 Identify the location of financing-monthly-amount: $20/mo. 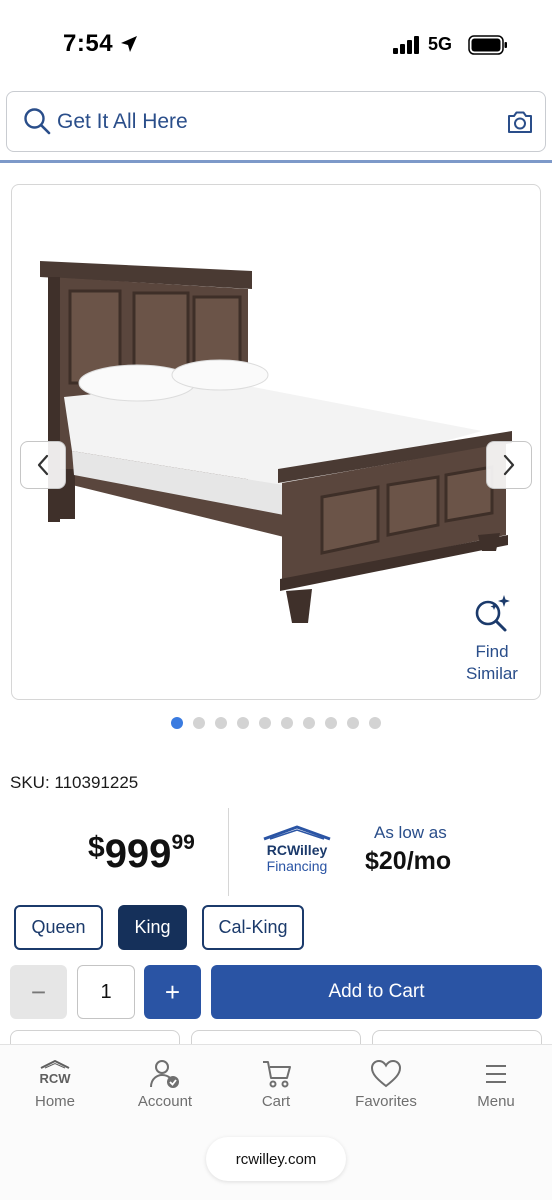
(408, 861).